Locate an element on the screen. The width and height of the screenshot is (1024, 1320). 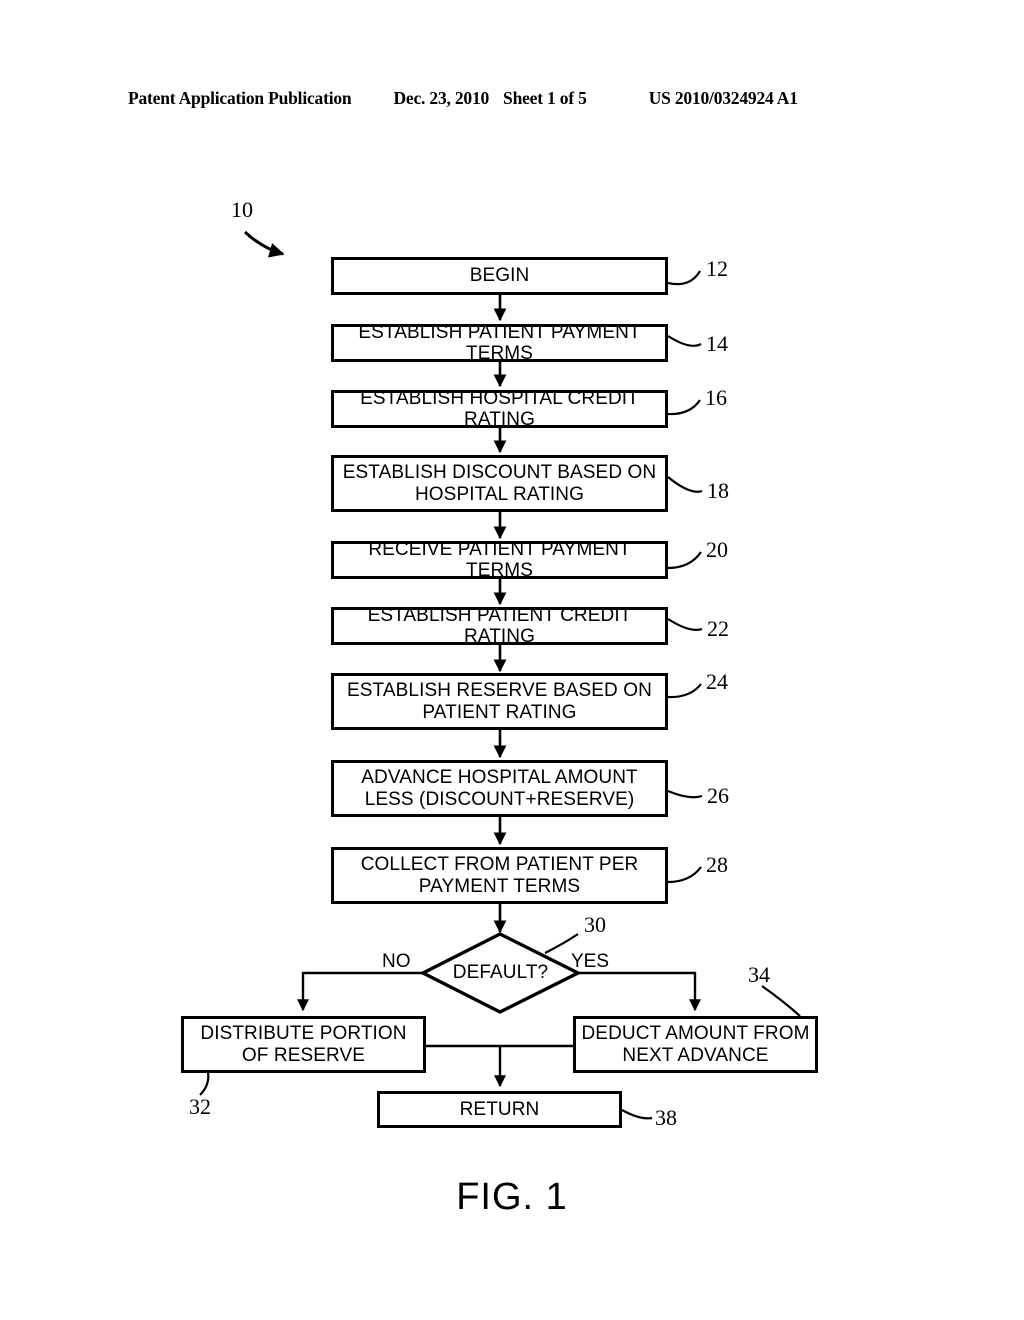
branch-label-no: NO is located at coordinates (396, 961).